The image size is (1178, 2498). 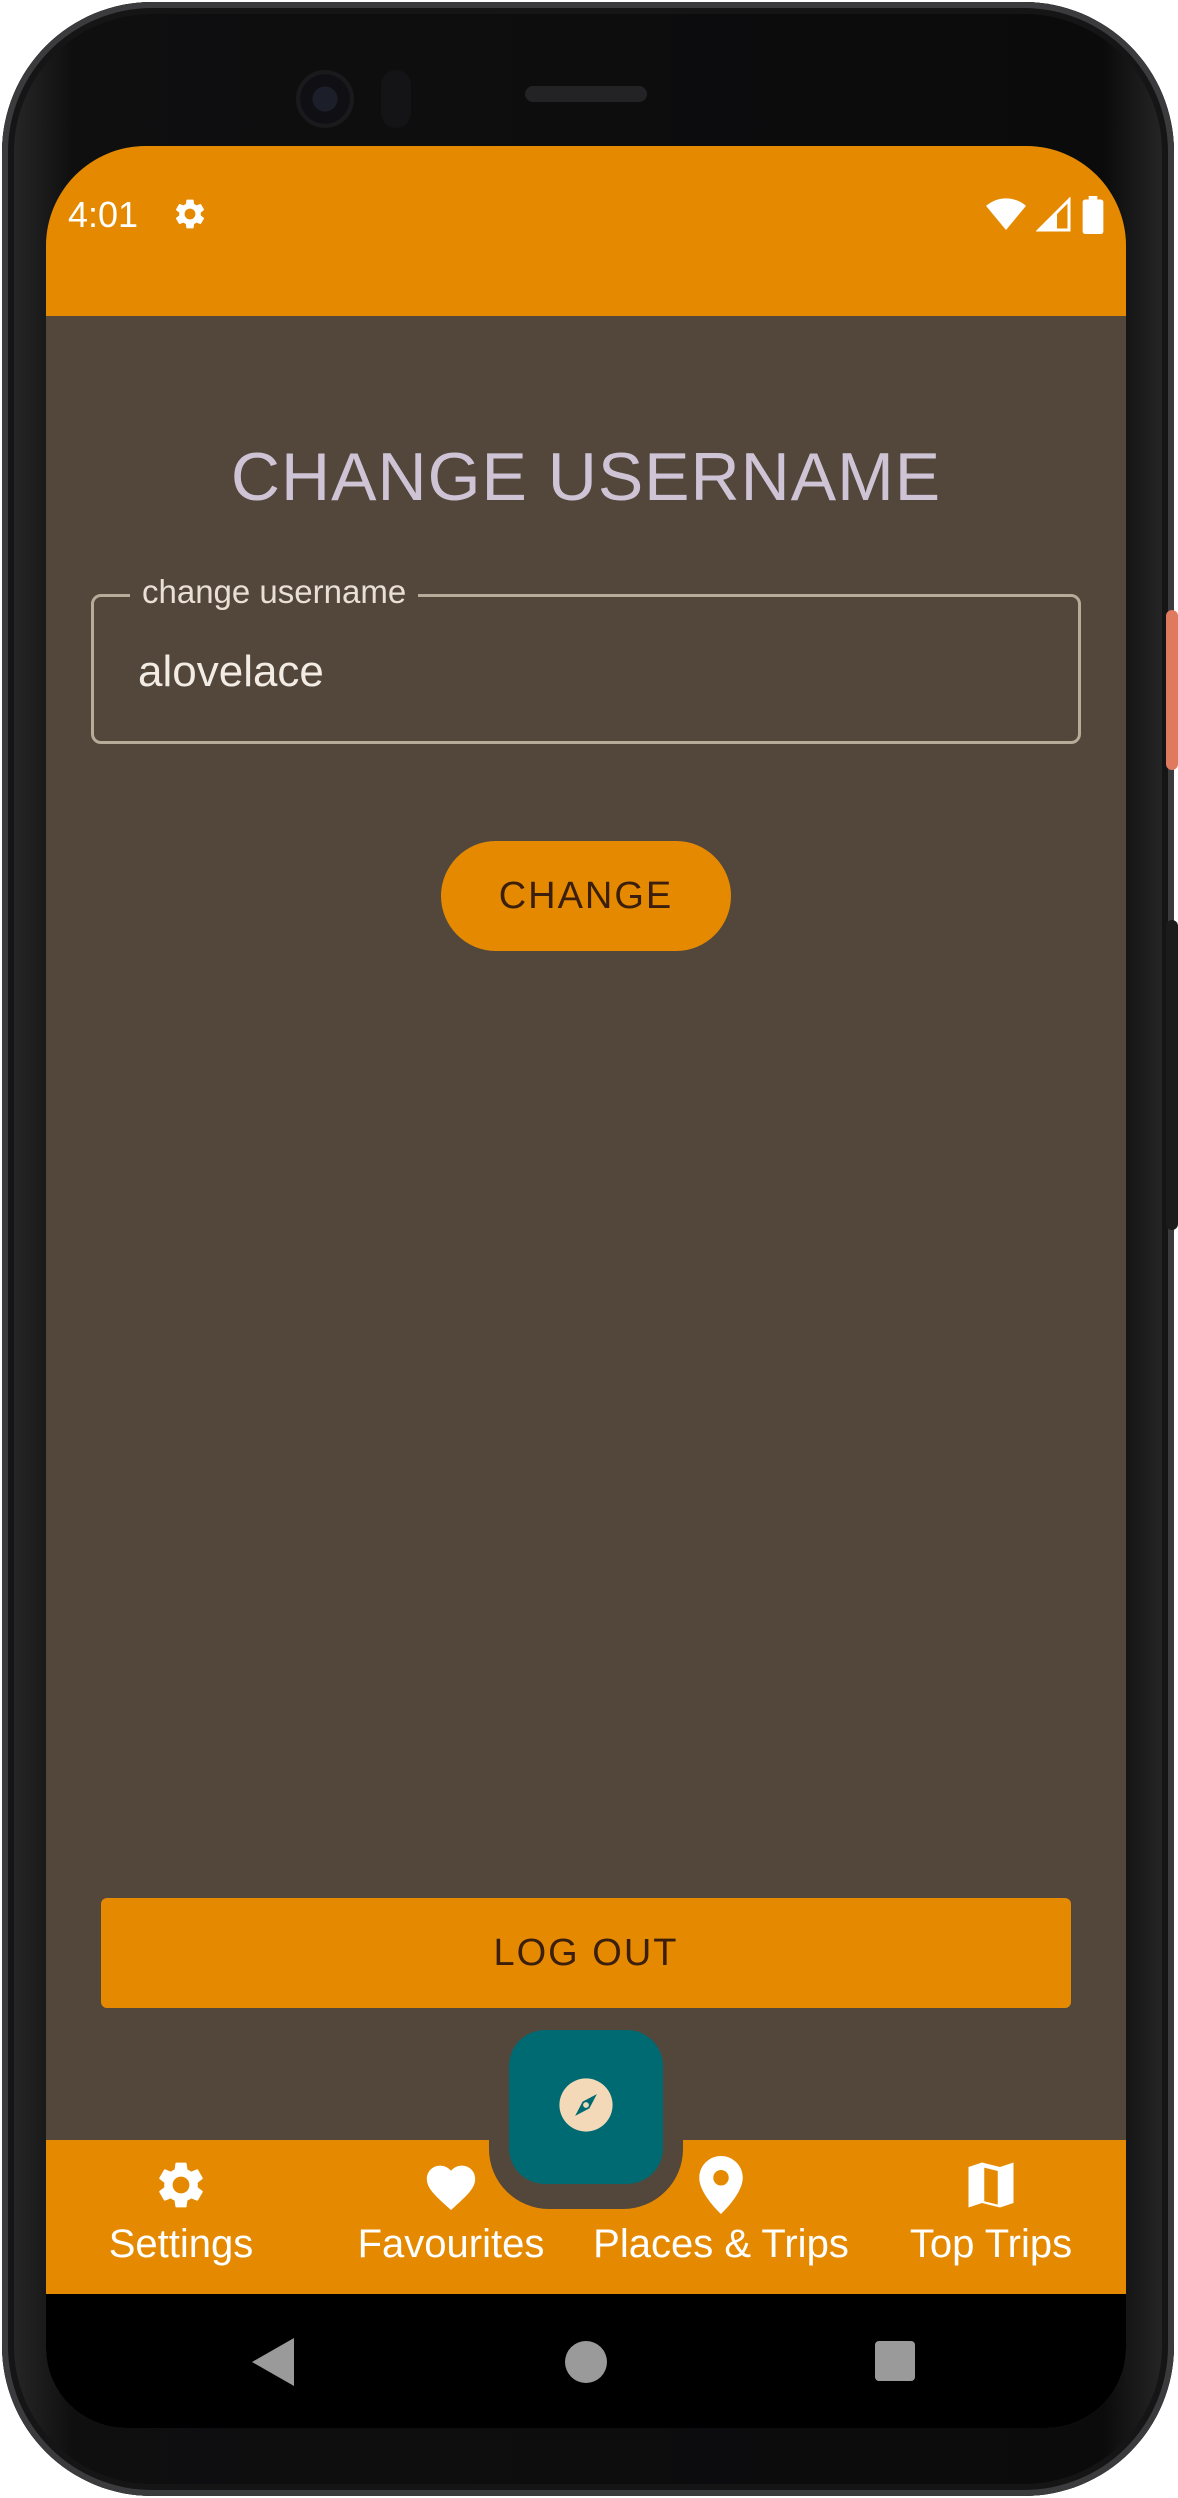 What do you see at coordinates (586, 1953) in the screenshot?
I see `logout-button: LOG OUT` at bounding box center [586, 1953].